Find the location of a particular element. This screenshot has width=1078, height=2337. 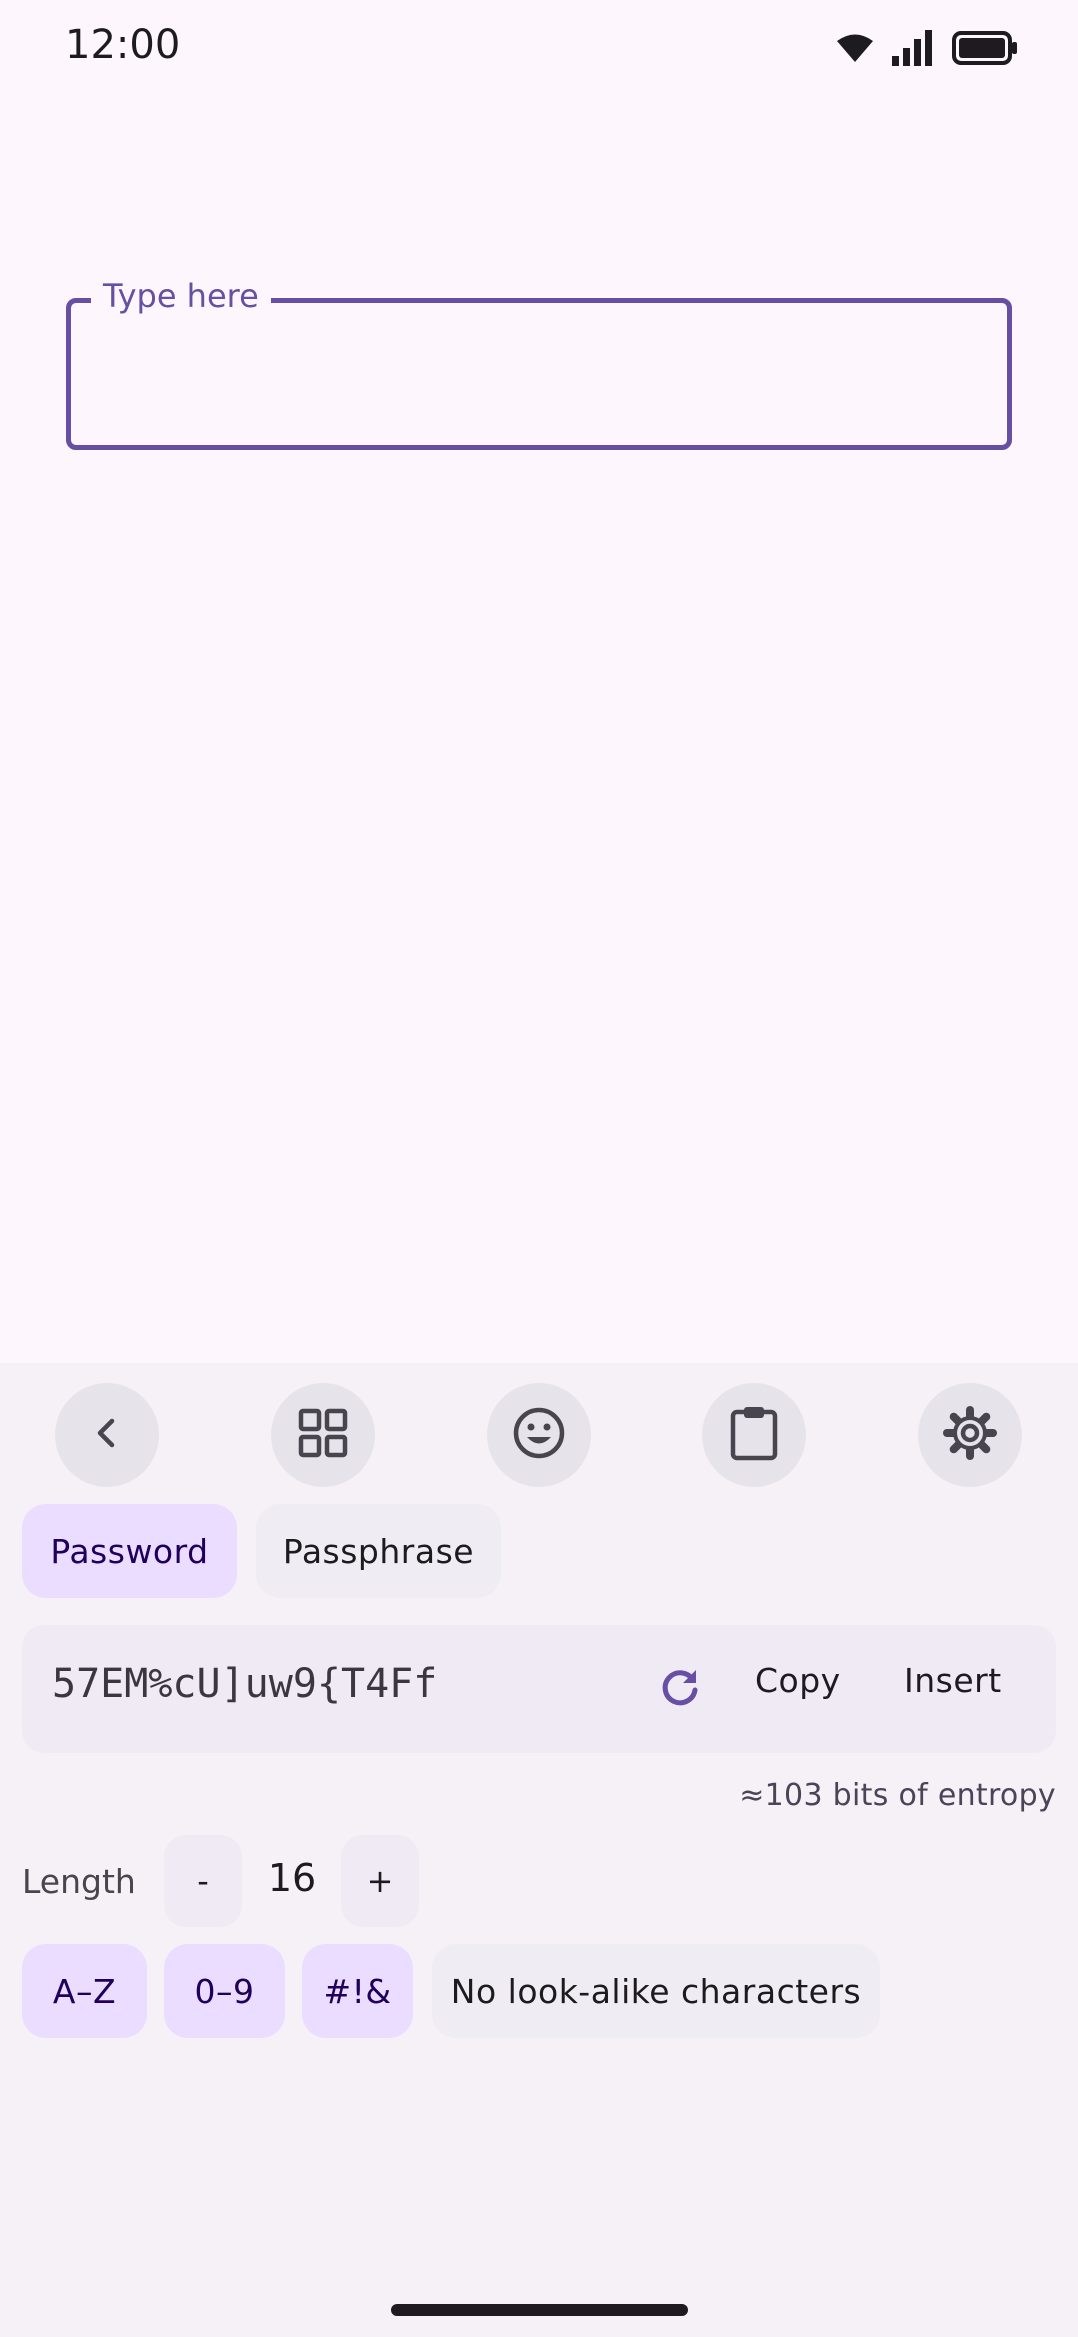

emoji-icon is located at coordinates (539, 1435).